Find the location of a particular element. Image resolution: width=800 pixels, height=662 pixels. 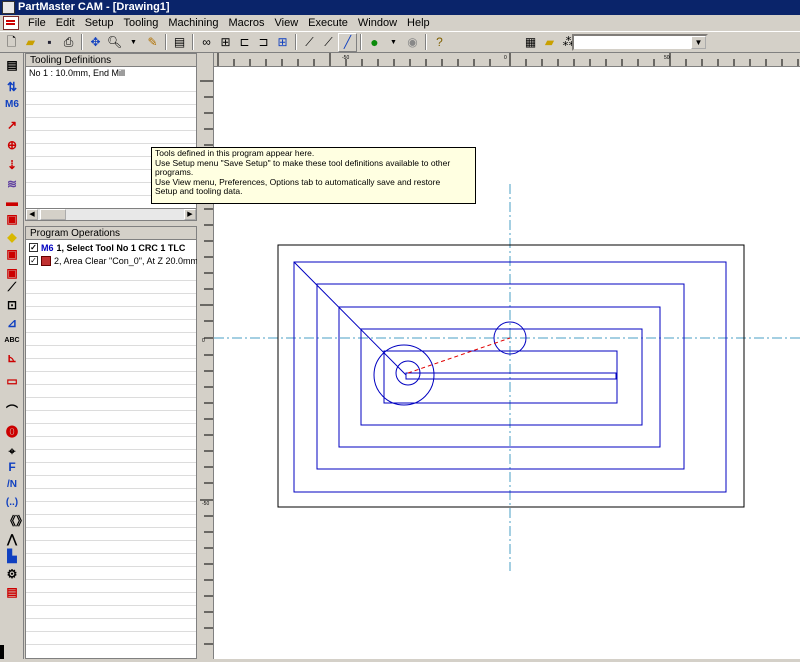

operation-row: ✓ 2, Area Clear "Con_0", At Z 20.0mm is located at coordinates (113, 260).